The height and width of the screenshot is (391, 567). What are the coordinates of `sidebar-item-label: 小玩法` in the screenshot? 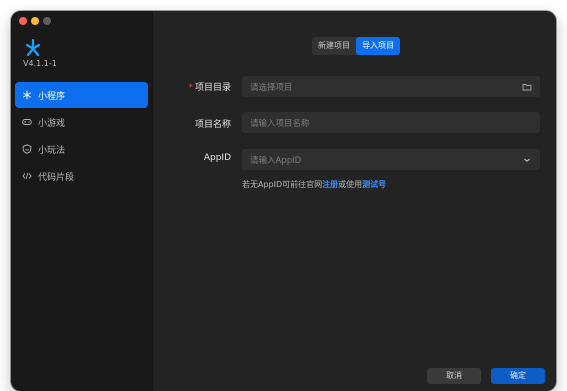 It's located at (52, 150).